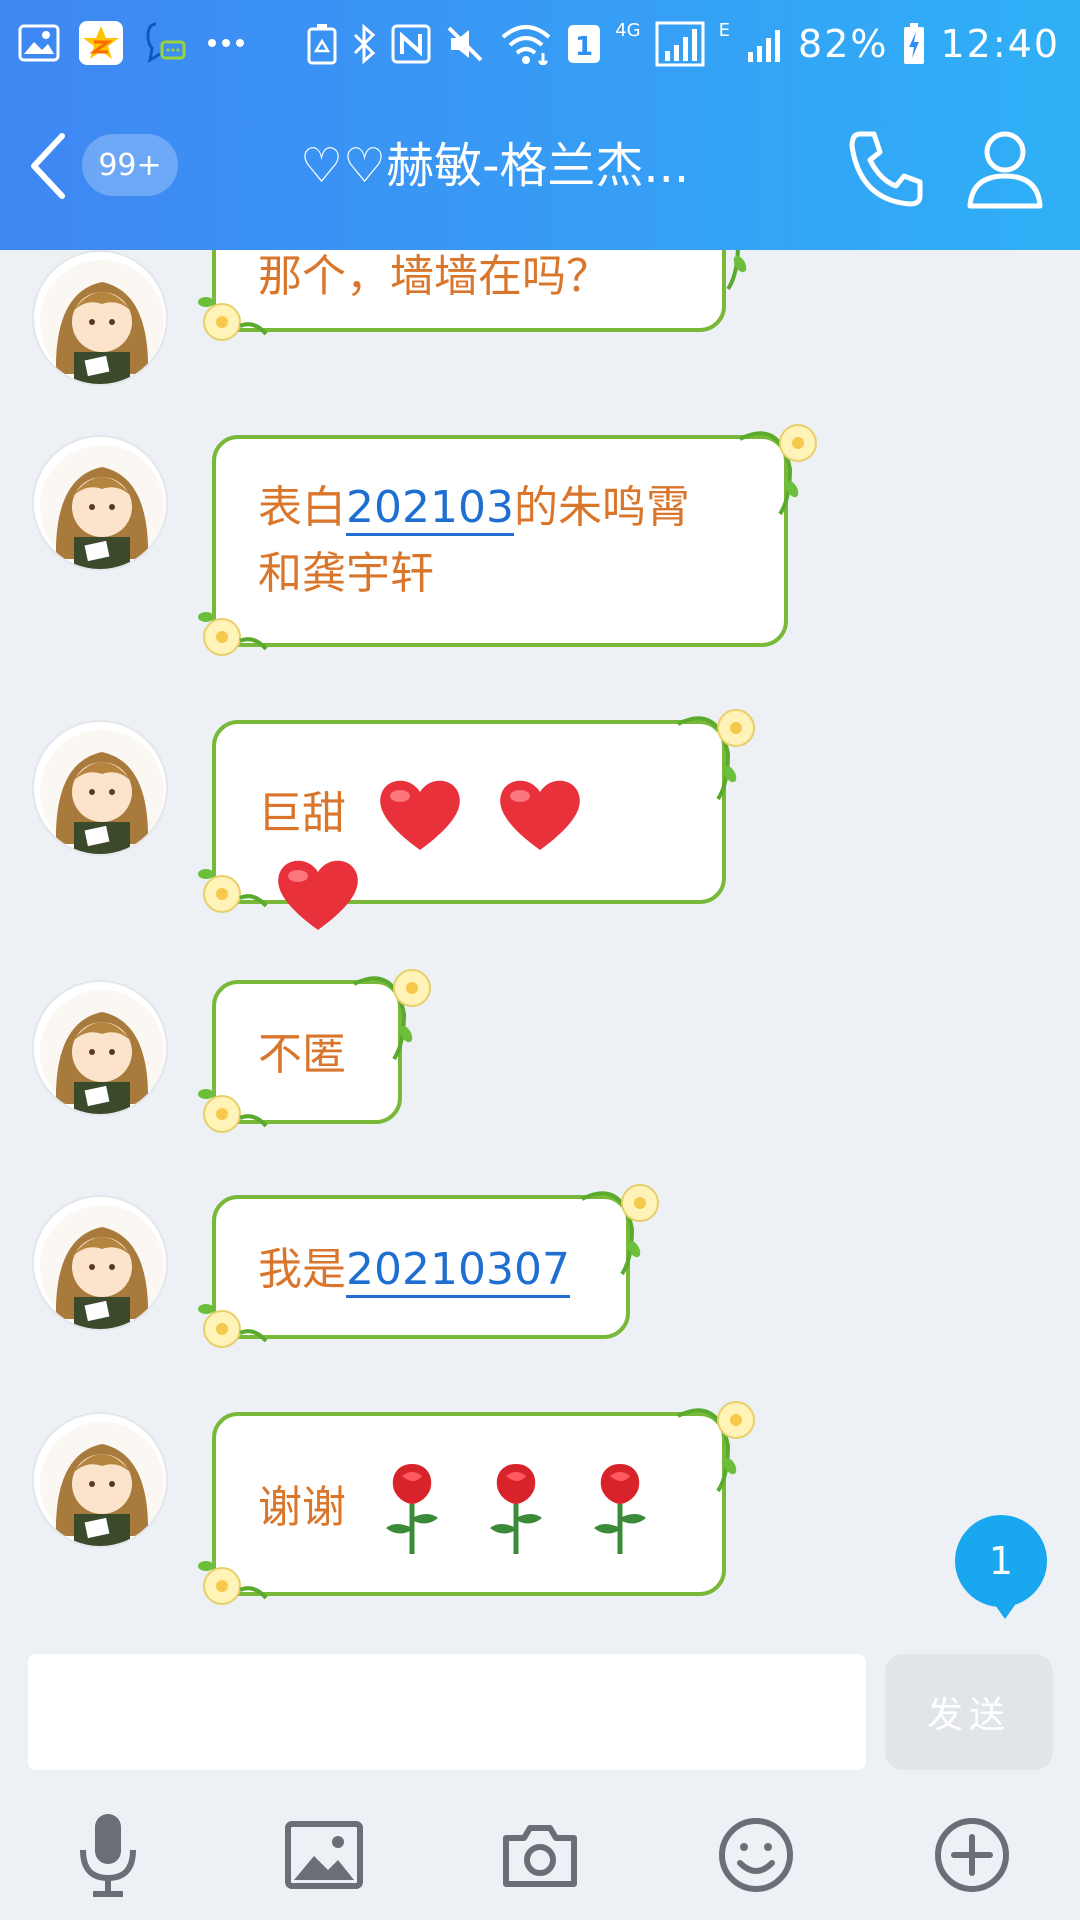  I want to click on voice-button, so click(108, 1855).